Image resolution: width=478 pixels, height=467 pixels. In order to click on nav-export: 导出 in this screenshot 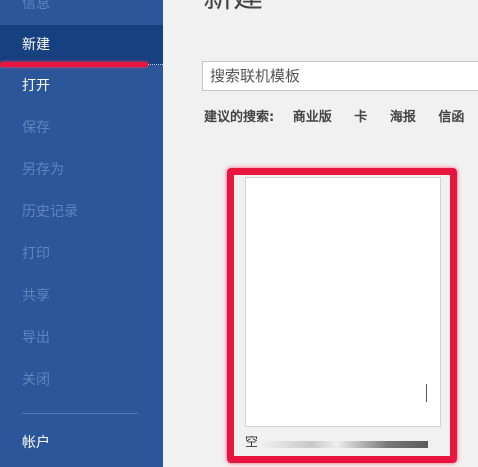, I will do `click(81, 338)`.